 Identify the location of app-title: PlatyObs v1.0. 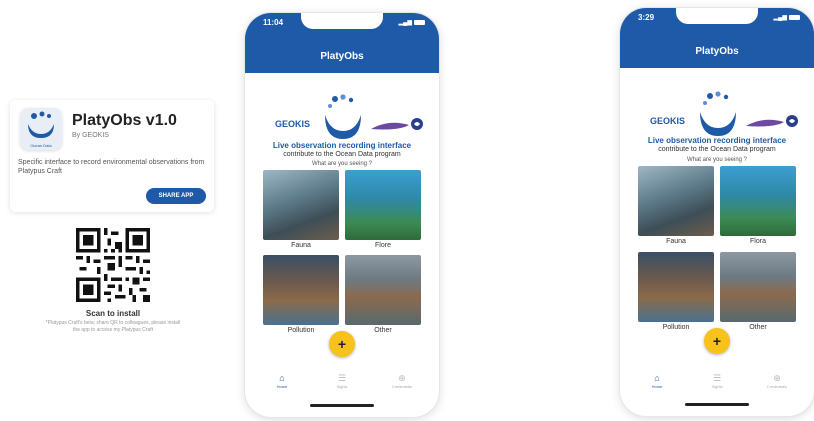
(124, 120).